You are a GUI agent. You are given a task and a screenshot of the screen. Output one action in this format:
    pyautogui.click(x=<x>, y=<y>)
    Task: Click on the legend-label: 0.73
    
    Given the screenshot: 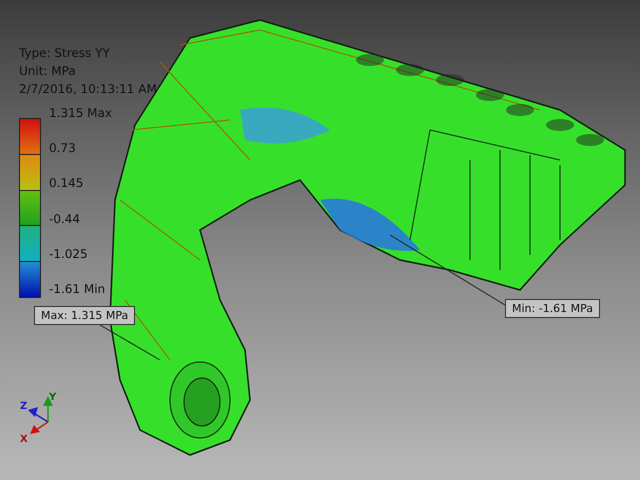 What is the action you would take?
    pyautogui.click(x=63, y=148)
    